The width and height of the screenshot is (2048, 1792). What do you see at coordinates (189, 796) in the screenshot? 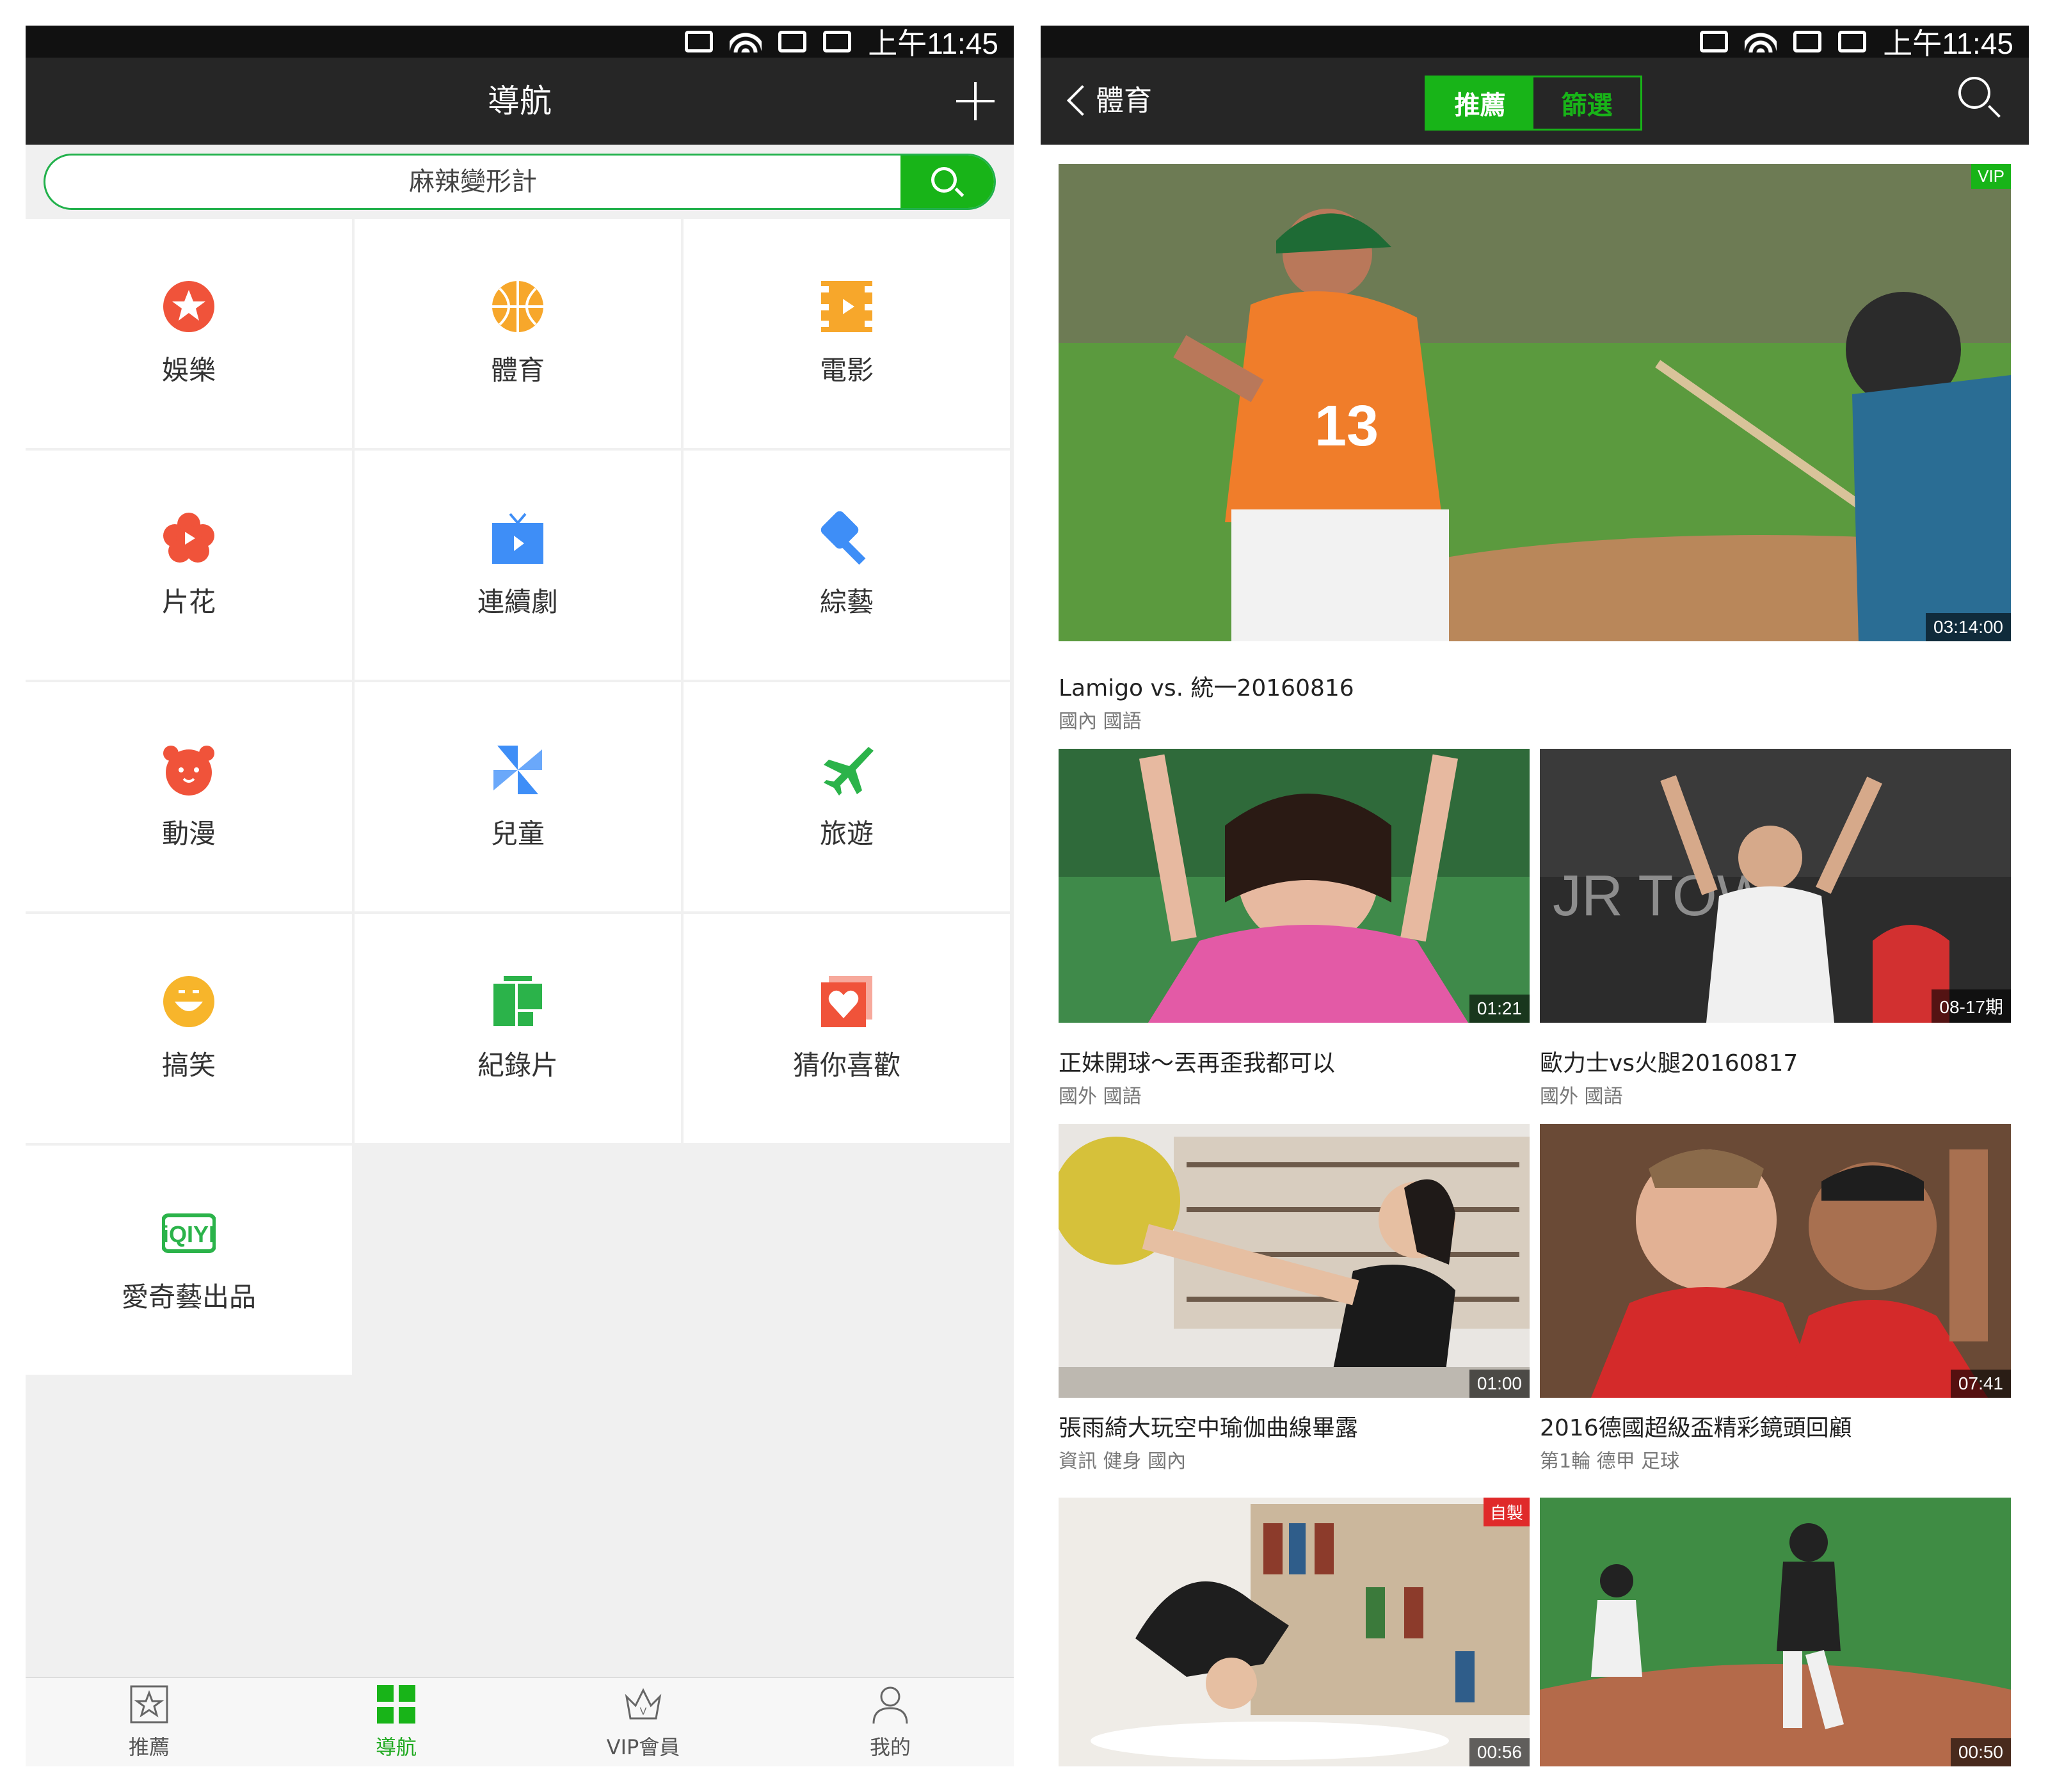
I see `category-anime: 動漫` at bounding box center [189, 796].